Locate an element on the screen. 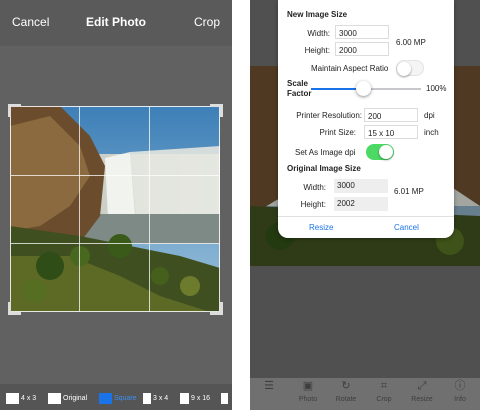 The image size is (480, 410). set-dpi-label: Set As Image dpi is located at coordinates (325, 152).